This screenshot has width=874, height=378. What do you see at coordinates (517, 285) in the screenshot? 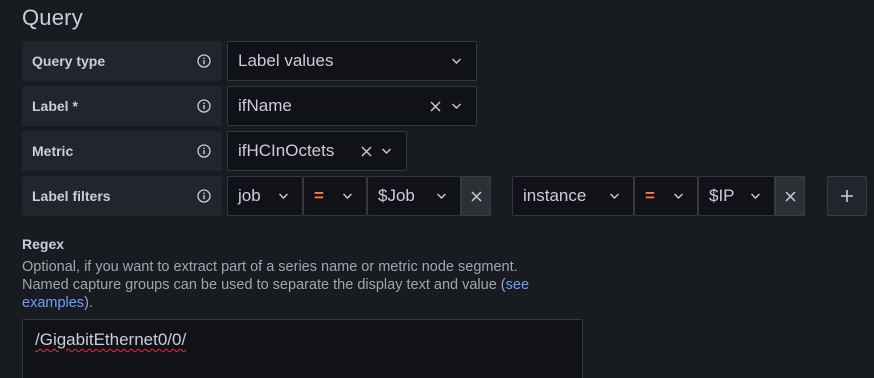
I see `see-examples-link: see` at bounding box center [517, 285].